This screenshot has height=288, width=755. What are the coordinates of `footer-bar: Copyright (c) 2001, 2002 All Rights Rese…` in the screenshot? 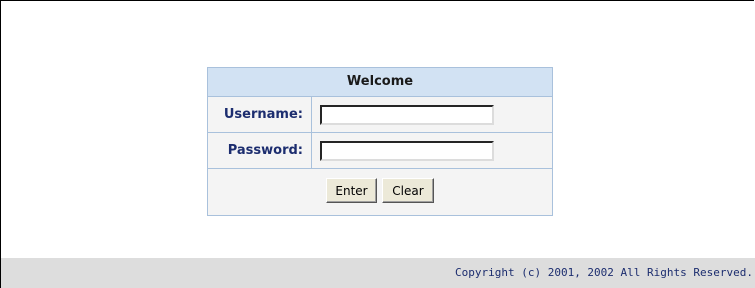 It's located at (378, 273).